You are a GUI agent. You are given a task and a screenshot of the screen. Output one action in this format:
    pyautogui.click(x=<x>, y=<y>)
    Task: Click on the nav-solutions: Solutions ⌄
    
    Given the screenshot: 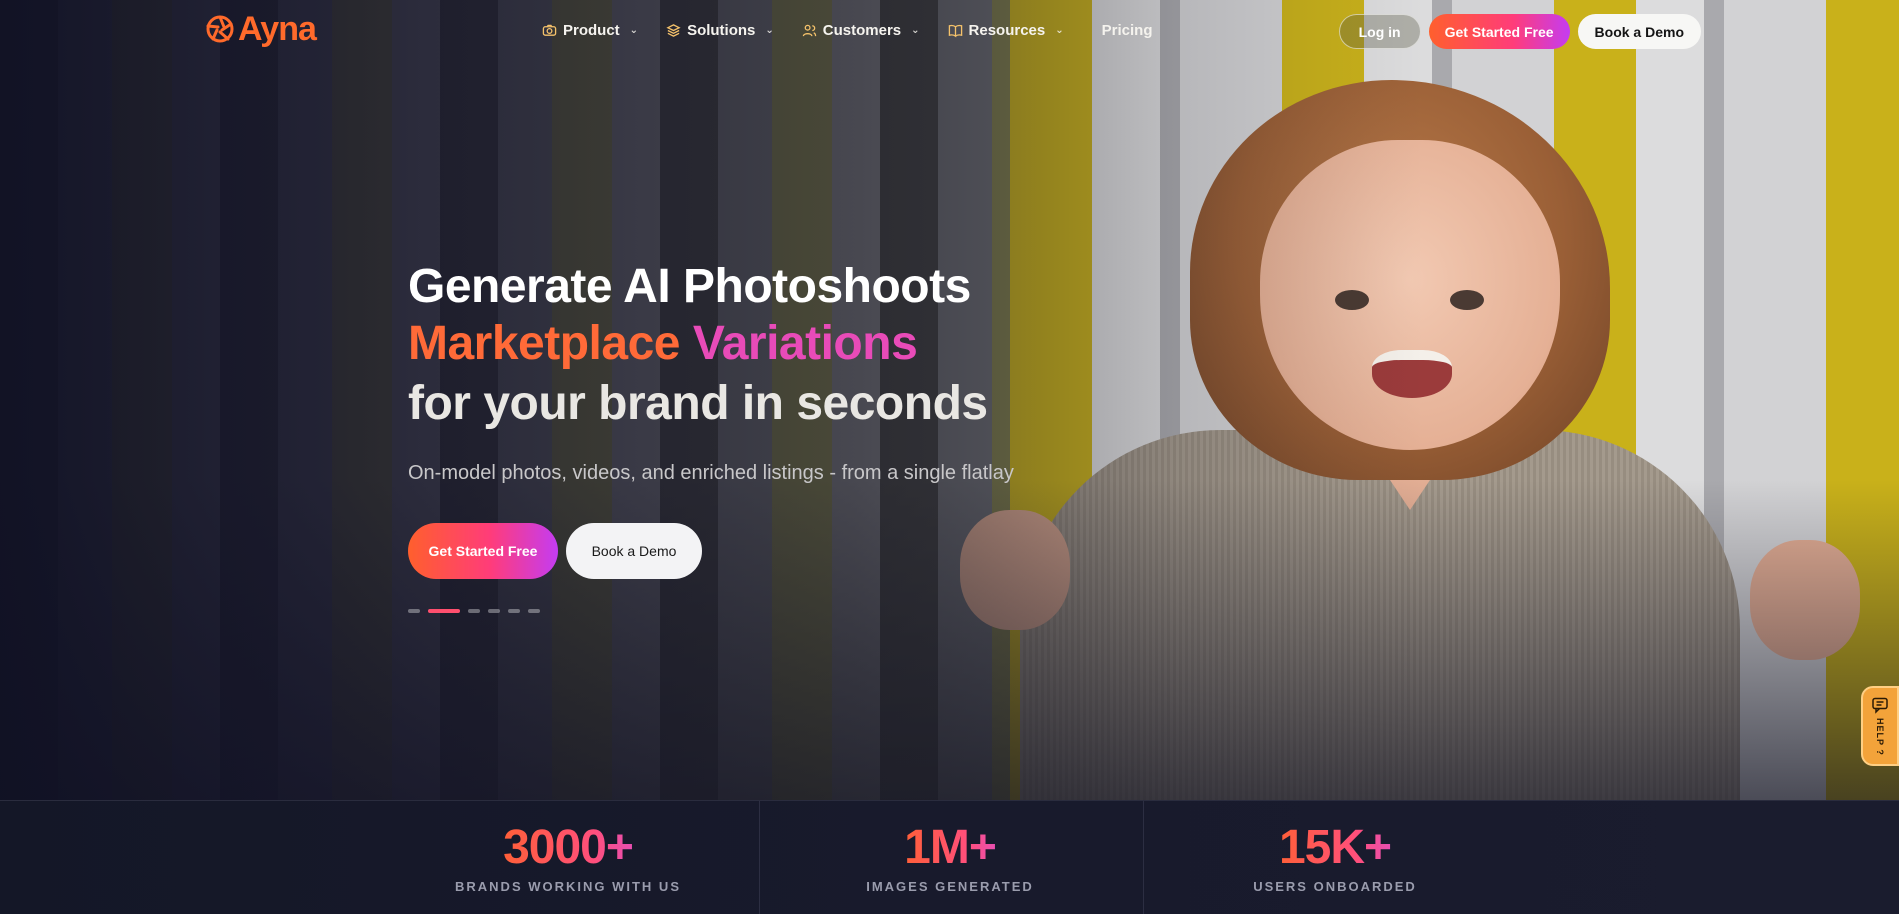 What is the action you would take?
    pyautogui.click(x=720, y=30)
    